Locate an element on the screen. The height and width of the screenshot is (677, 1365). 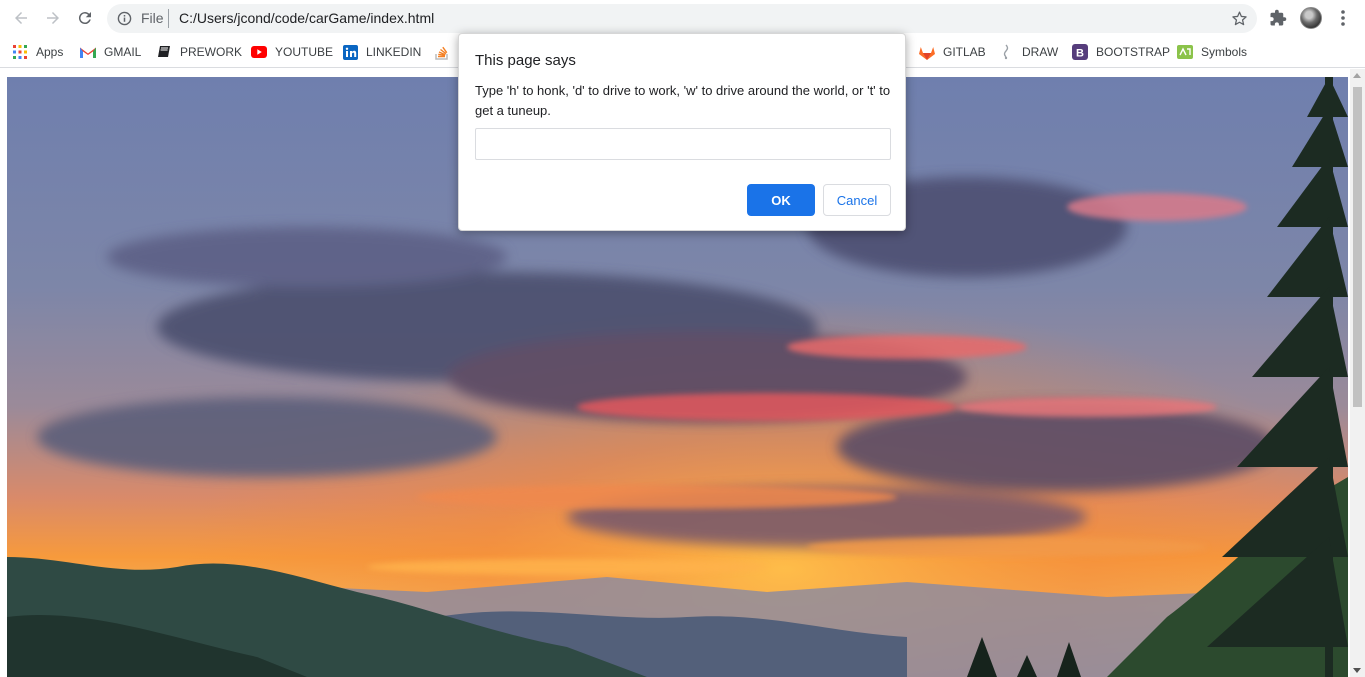
ok-button: OK is located at coordinates (781, 200).